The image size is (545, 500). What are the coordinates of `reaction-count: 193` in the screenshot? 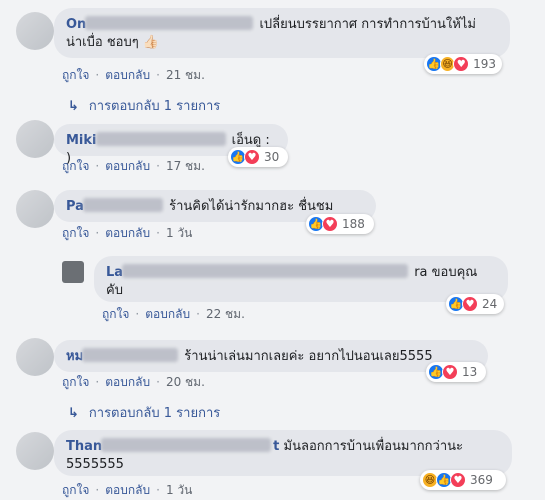 It's located at (485, 64).